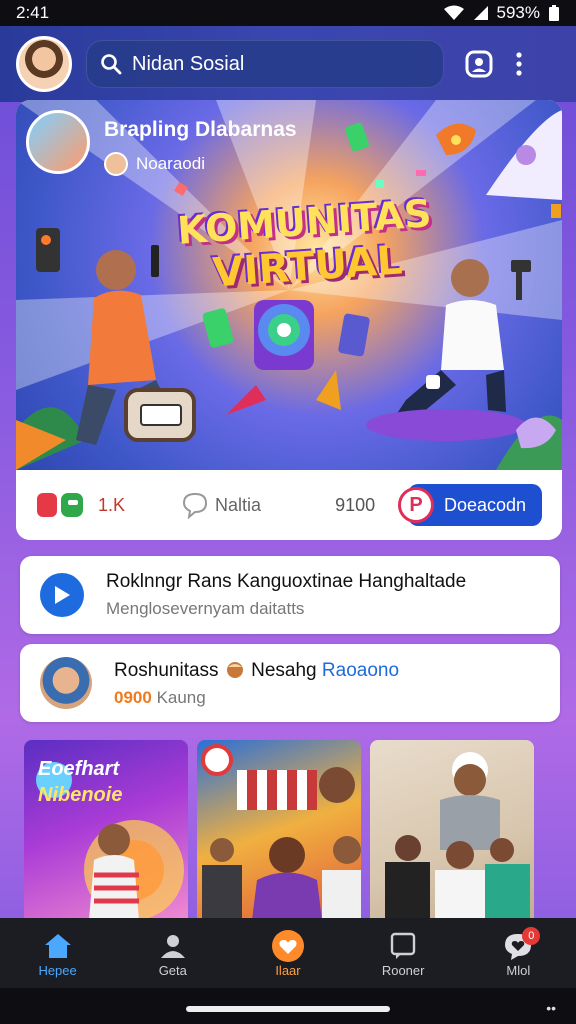 Image resolution: width=576 pixels, height=1024 pixels. What do you see at coordinates (72, 505) in the screenshot?
I see `reaction-green-icon` at bounding box center [72, 505].